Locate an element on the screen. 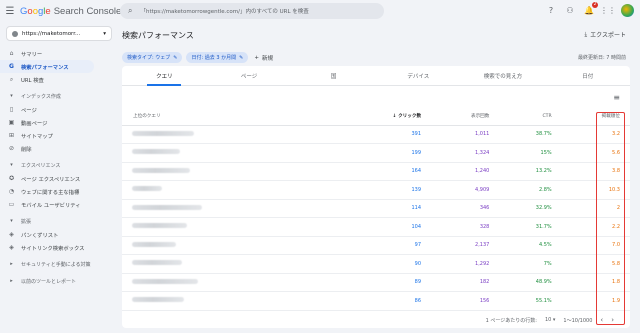  impressions-cell: 1,292 is located at coordinates (465, 264).